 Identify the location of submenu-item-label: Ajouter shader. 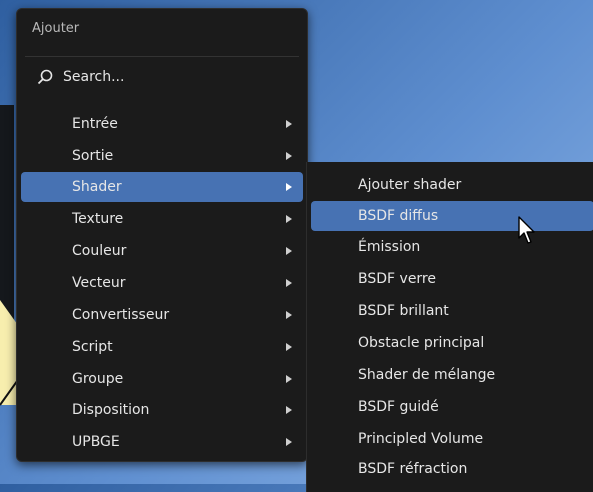
(410, 185).